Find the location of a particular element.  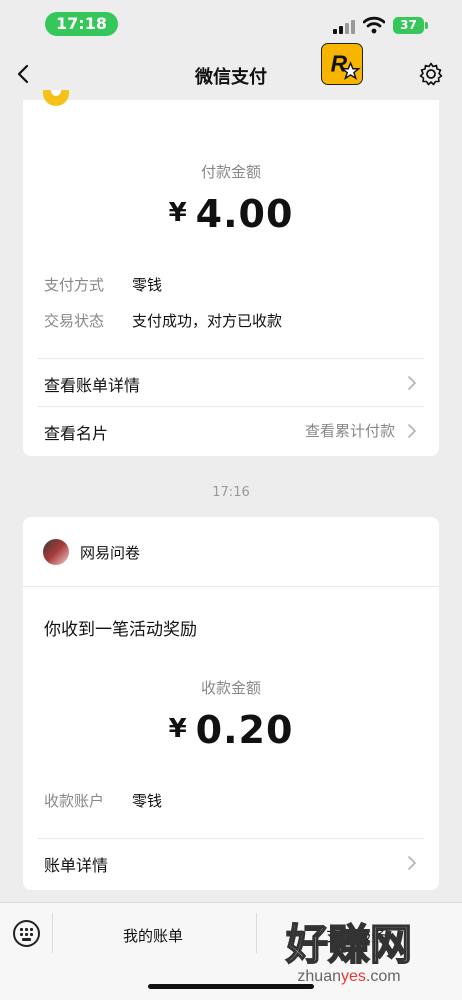

battery-tip is located at coordinates (426, 25).